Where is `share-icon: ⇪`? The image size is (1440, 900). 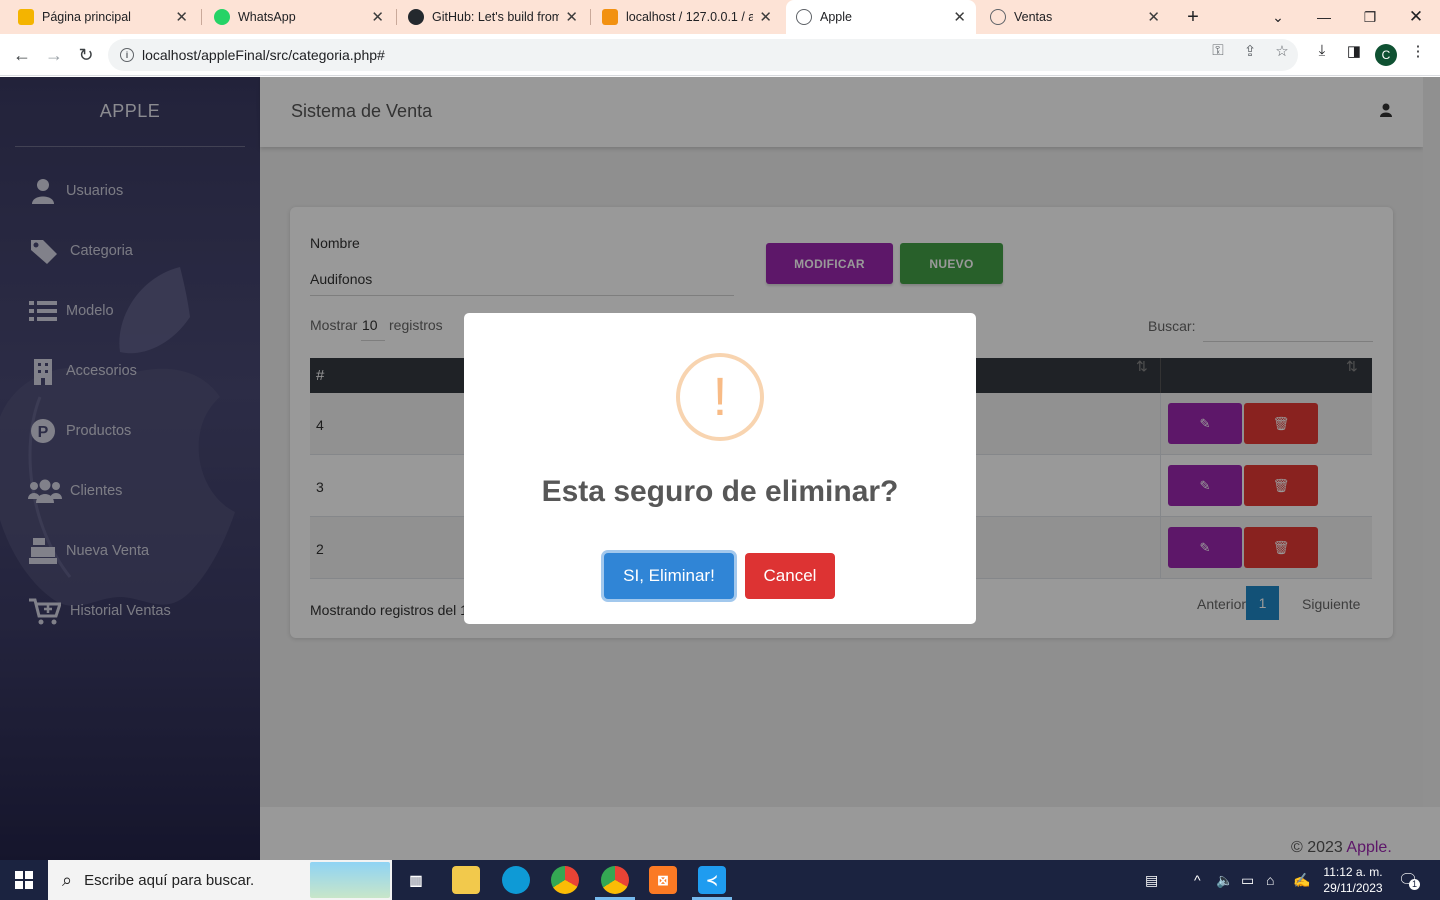 share-icon: ⇪ is located at coordinates (1250, 51).